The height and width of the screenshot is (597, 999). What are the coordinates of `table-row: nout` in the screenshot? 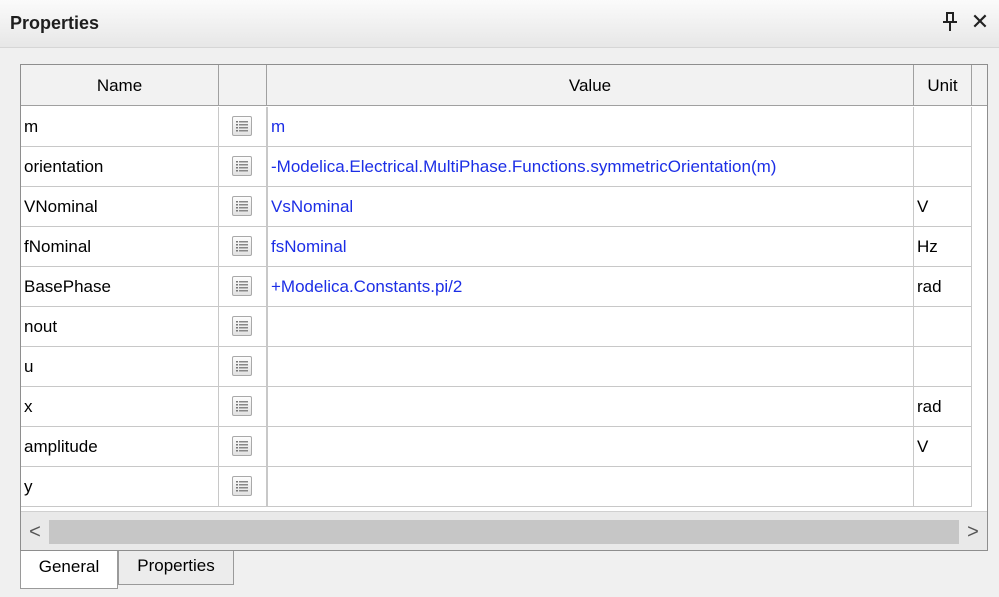 It's located at (496, 327).